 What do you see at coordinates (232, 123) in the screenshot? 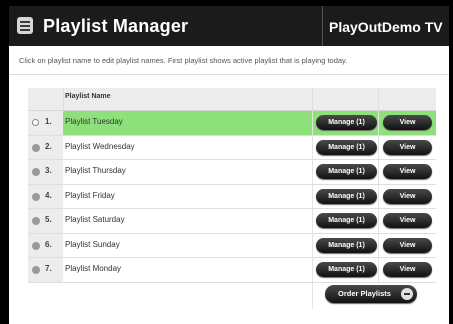
I see `table-row: 1. Playlist Tuesday Manage (1) View` at bounding box center [232, 123].